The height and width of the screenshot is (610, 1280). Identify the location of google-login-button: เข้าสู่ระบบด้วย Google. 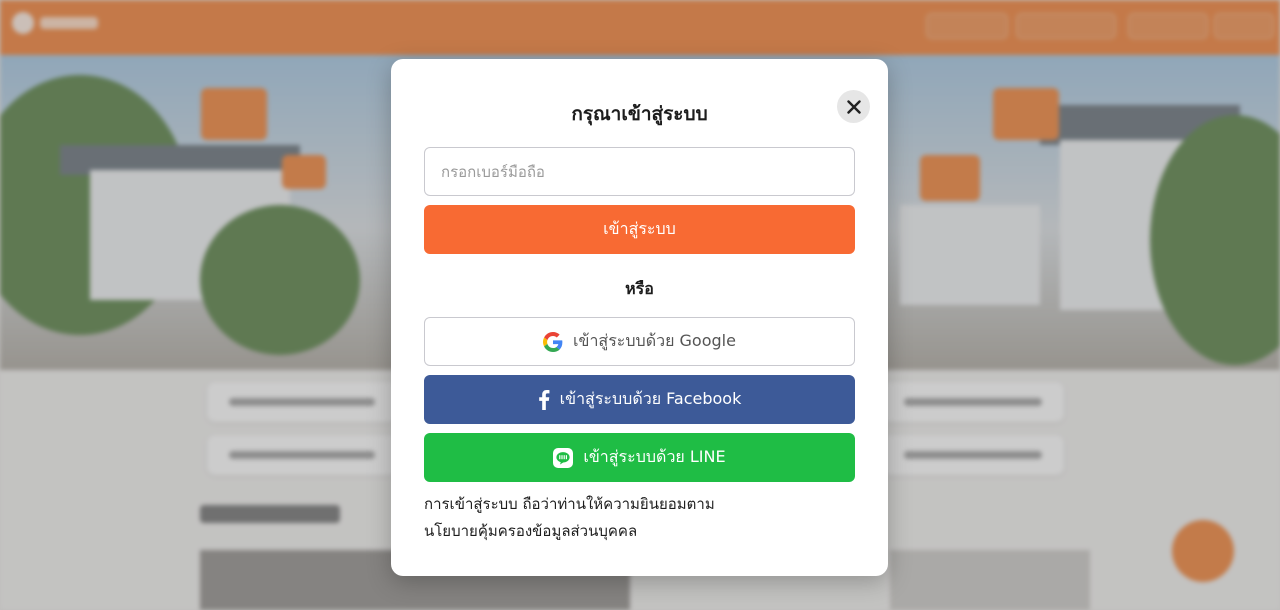
(639, 341).